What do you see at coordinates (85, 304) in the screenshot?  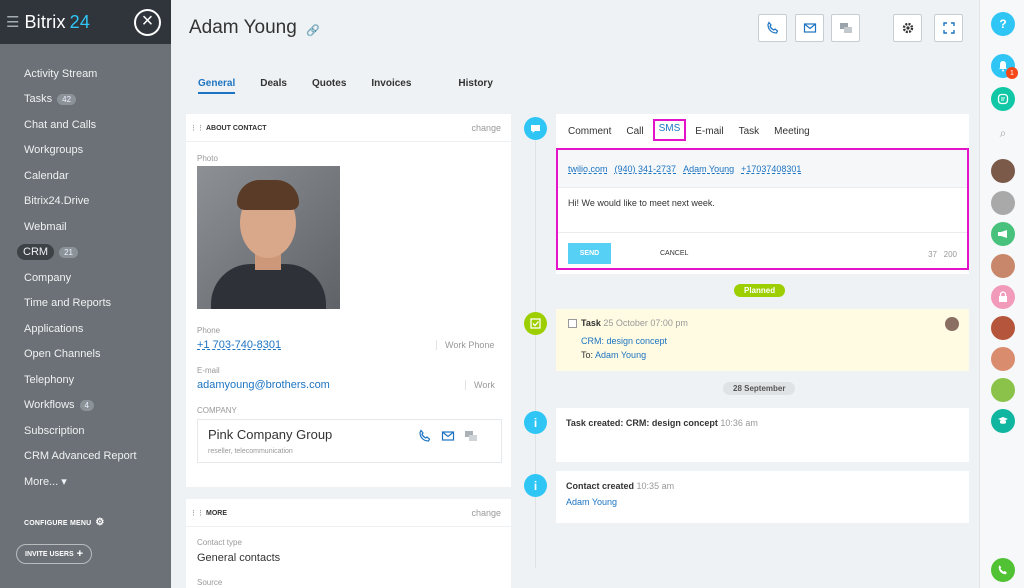 I see `sidebar-item-time-reports: Time and Reports` at bounding box center [85, 304].